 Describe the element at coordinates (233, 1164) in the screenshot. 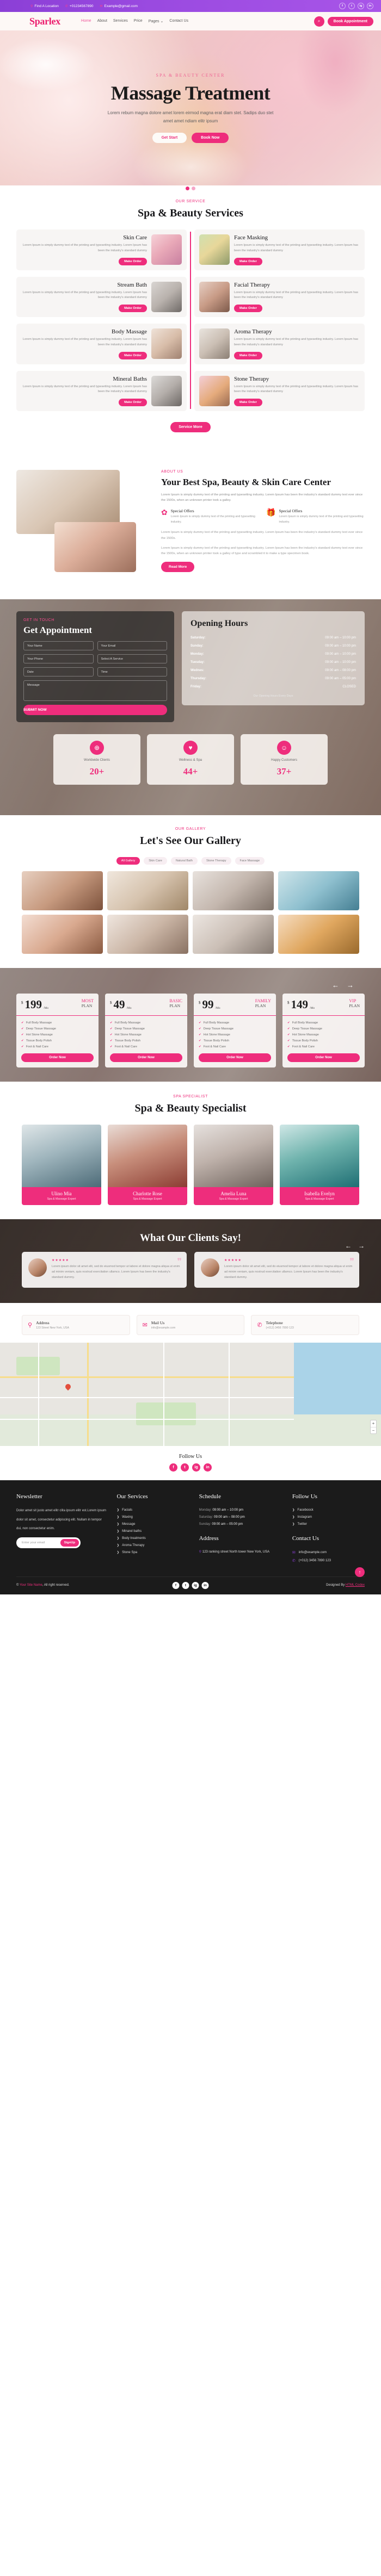

I see `specialist-card: Amelia Luna Spa & Massage Expert` at that location.